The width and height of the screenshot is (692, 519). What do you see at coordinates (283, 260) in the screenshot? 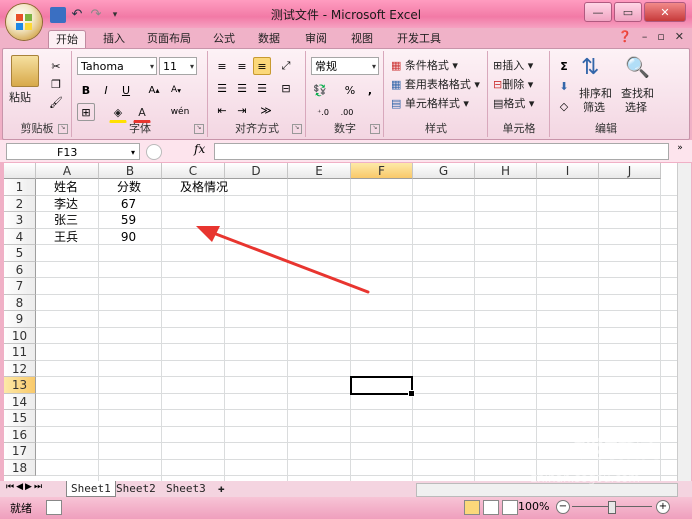
I see `annotation-arrow-icon` at bounding box center [283, 260].